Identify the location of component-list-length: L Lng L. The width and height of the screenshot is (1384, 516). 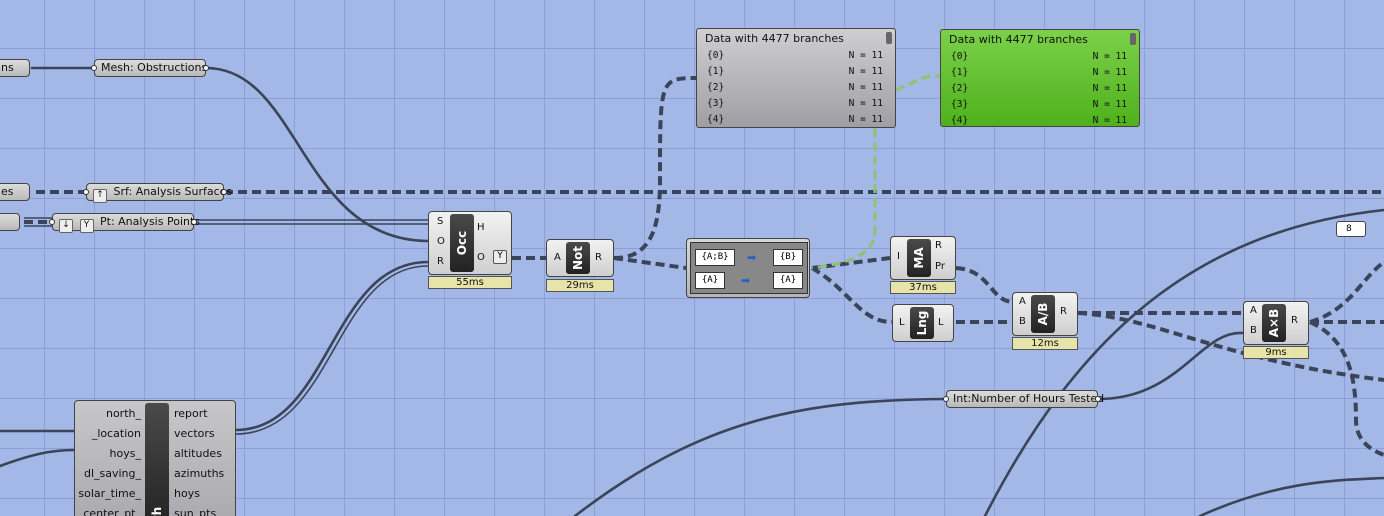
(923, 323).